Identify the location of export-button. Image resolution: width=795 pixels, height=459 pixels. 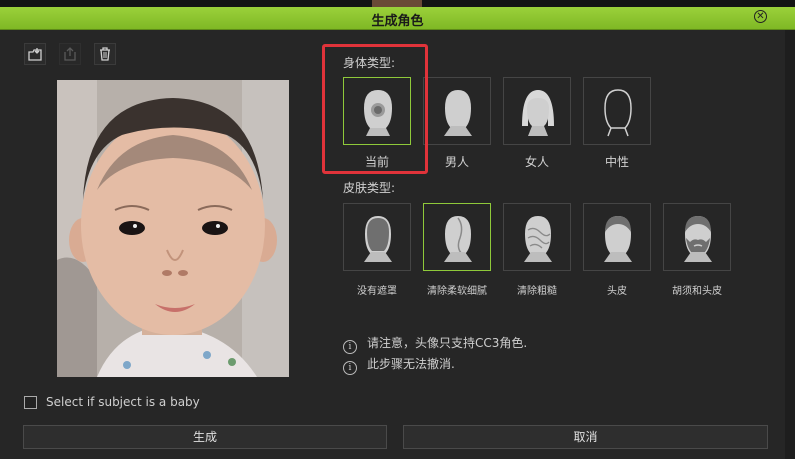
(70, 54).